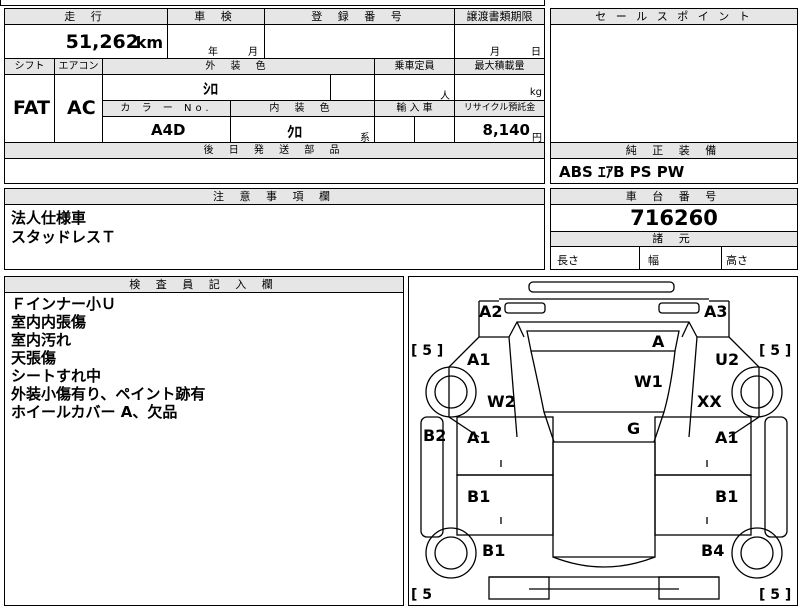 The image size is (800, 611). What do you see at coordinates (359, 42) in the screenshot?
I see `registration-cell` at bounding box center [359, 42].